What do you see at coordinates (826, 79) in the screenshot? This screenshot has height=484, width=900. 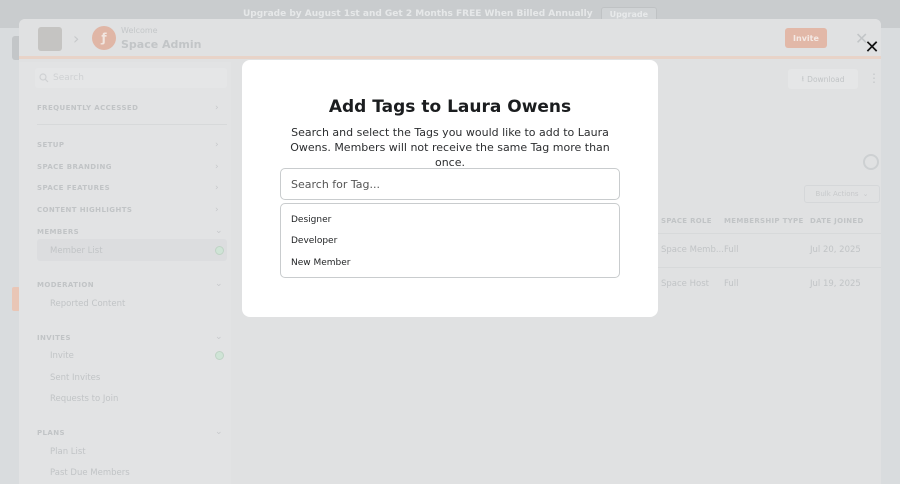 I see `download-label: Download` at bounding box center [826, 79].